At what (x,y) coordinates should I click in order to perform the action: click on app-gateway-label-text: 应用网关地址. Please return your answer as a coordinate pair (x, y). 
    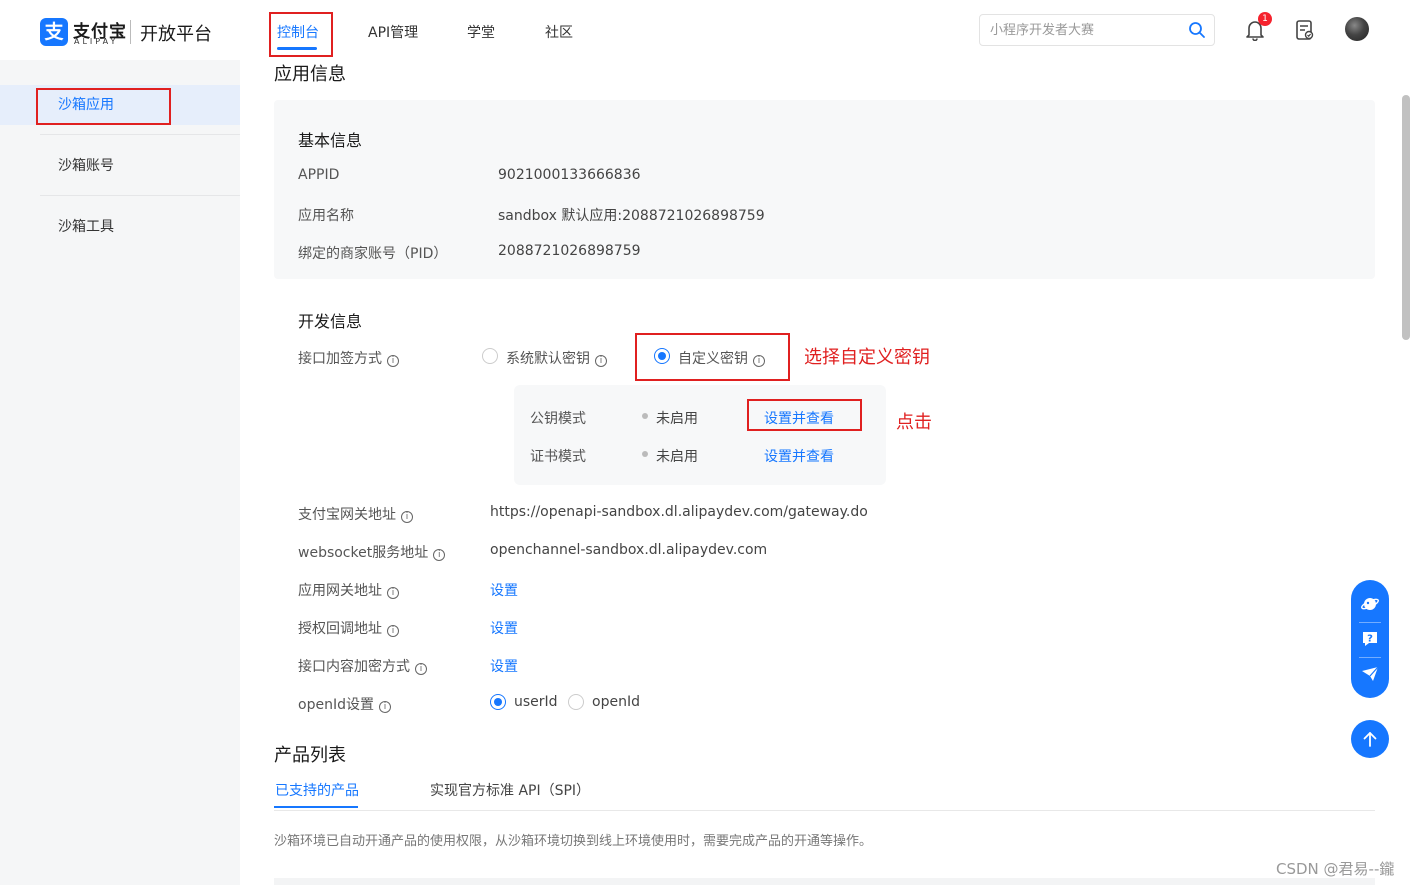
    Looking at the image, I should click on (340, 591).